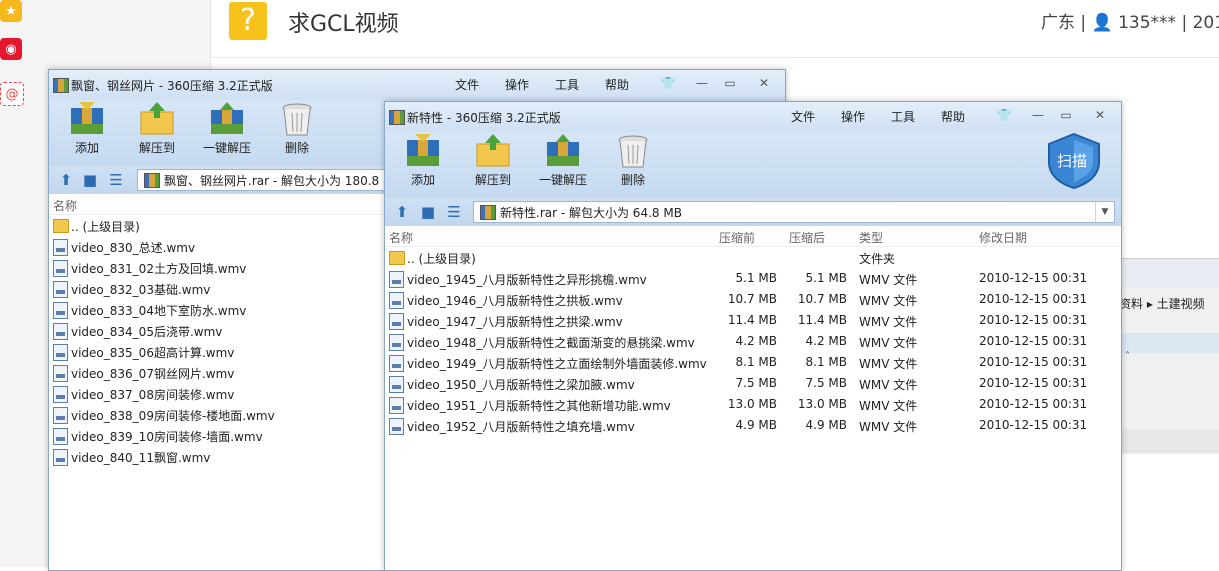 The height and width of the screenshot is (571, 1219). What do you see at coordinates (737, 237) in the screenshot?
I see `col-size-before: 压缩前` at bounding box center [737, 237].